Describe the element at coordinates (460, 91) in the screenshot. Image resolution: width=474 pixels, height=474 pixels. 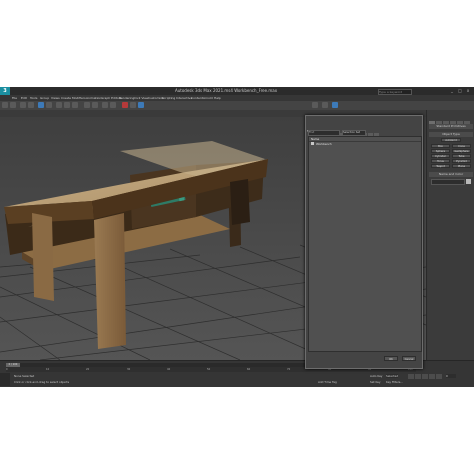
I see `maximize-button: □` at that location.